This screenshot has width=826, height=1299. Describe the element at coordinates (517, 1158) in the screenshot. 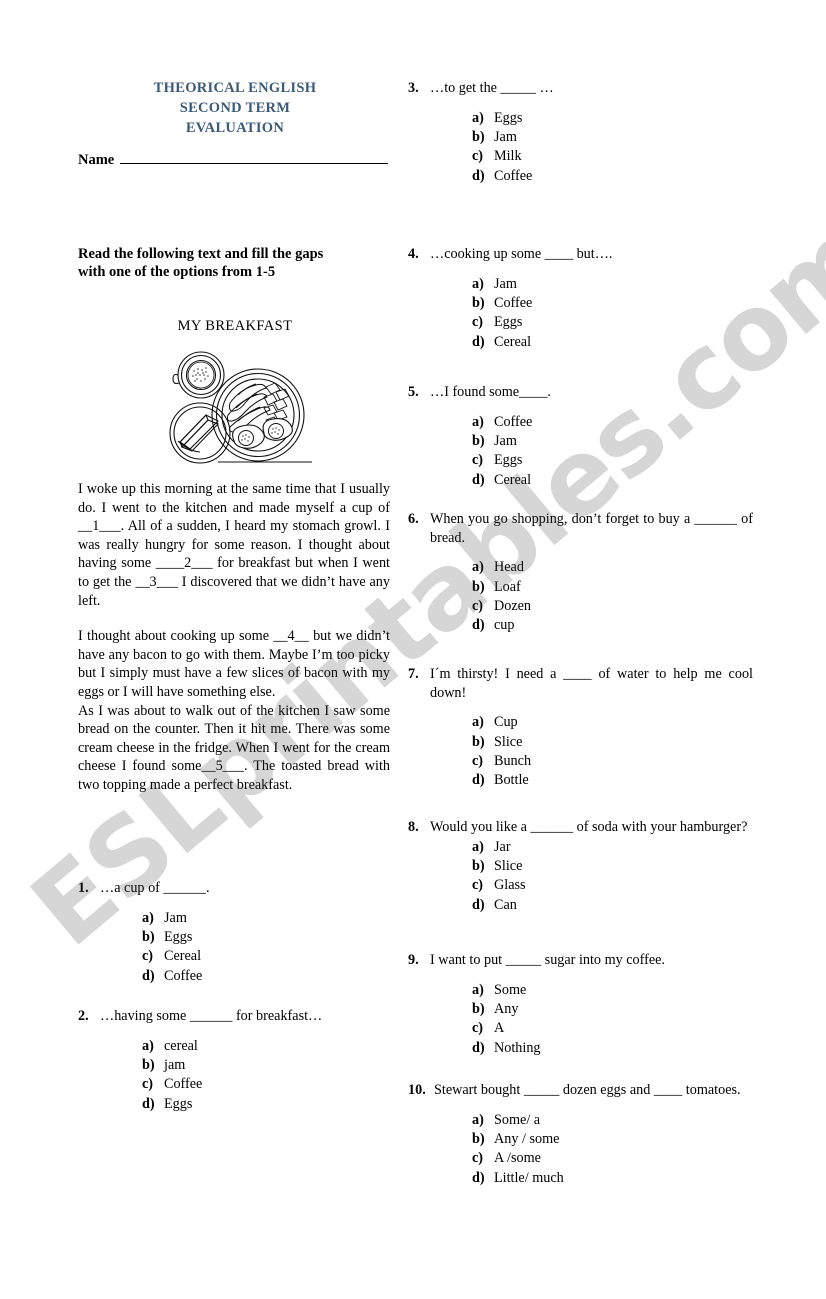

I see `option-label: A /some` at that location.